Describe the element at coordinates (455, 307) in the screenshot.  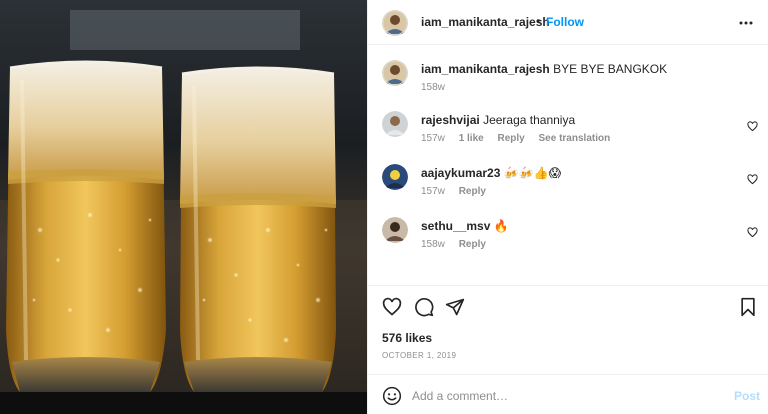
I see `share-icon` at that location.